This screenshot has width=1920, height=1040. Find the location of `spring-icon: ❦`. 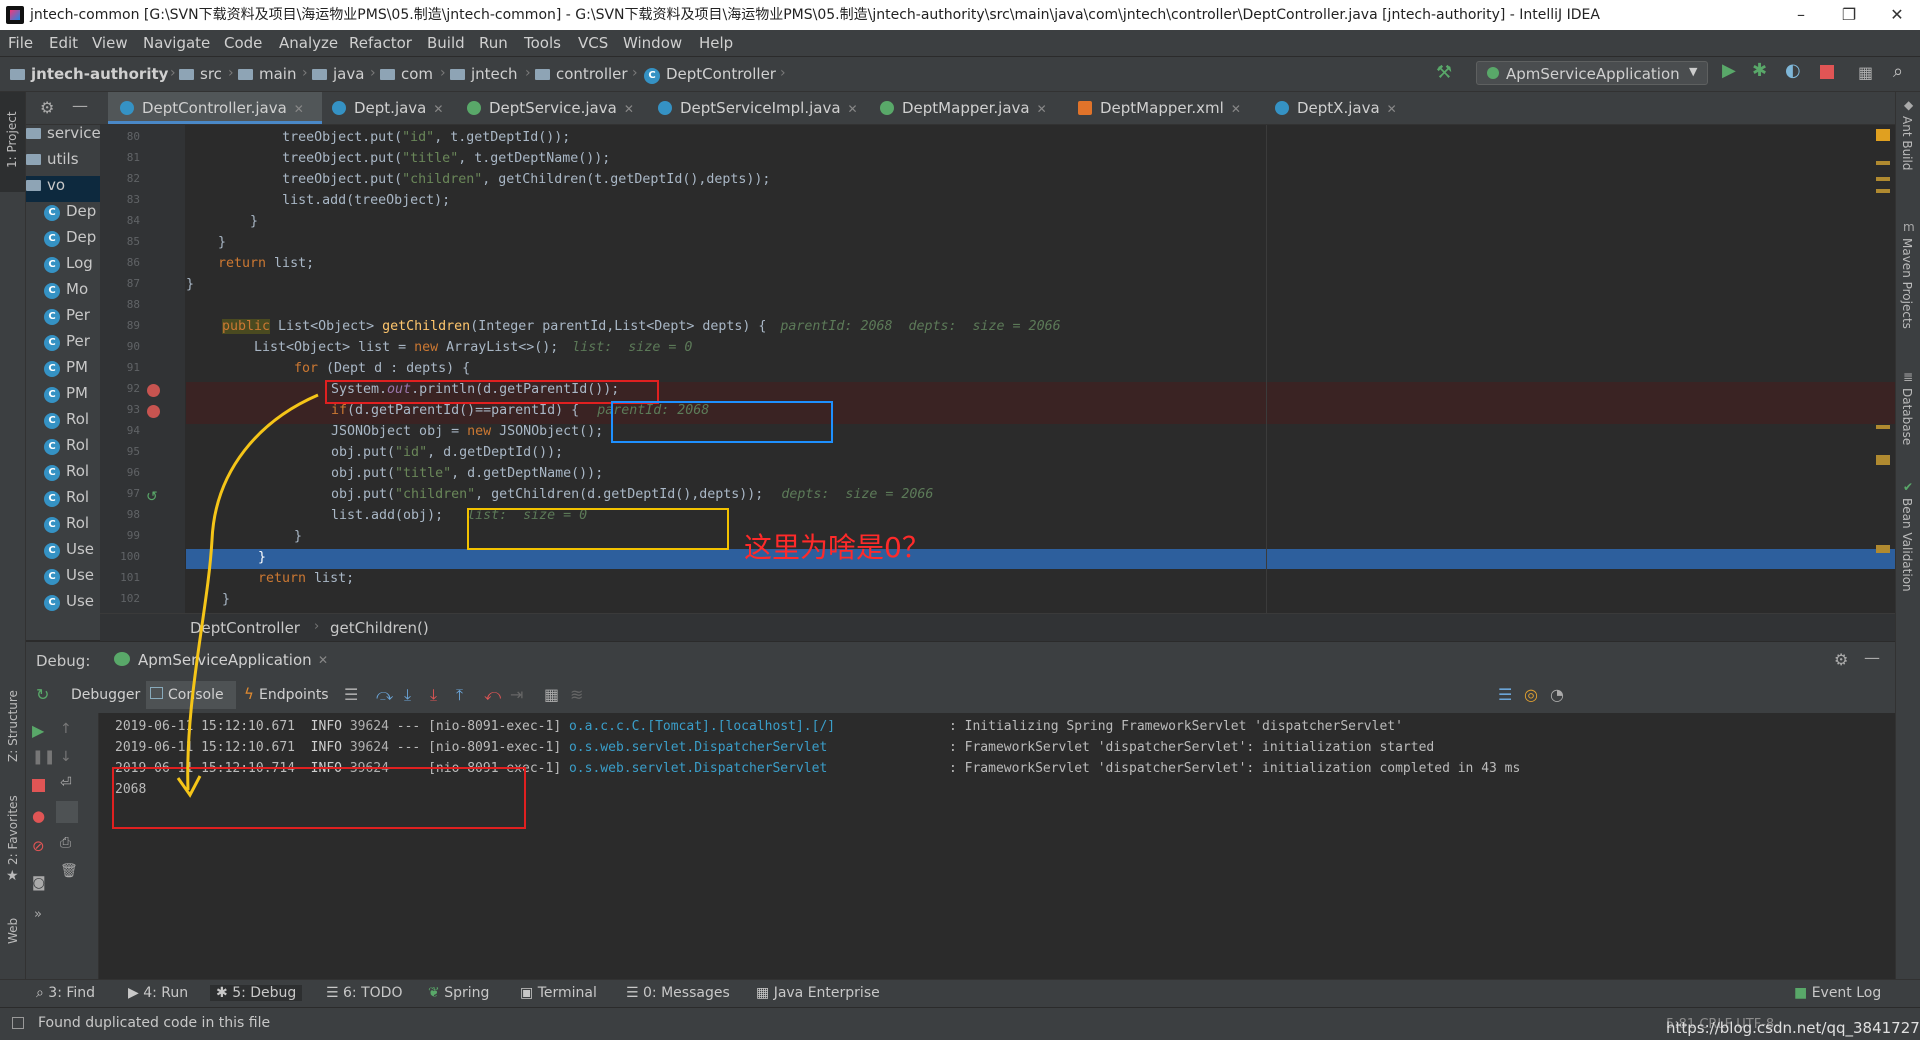

spring-icon: ❦ is located at coordinates (436, 993).